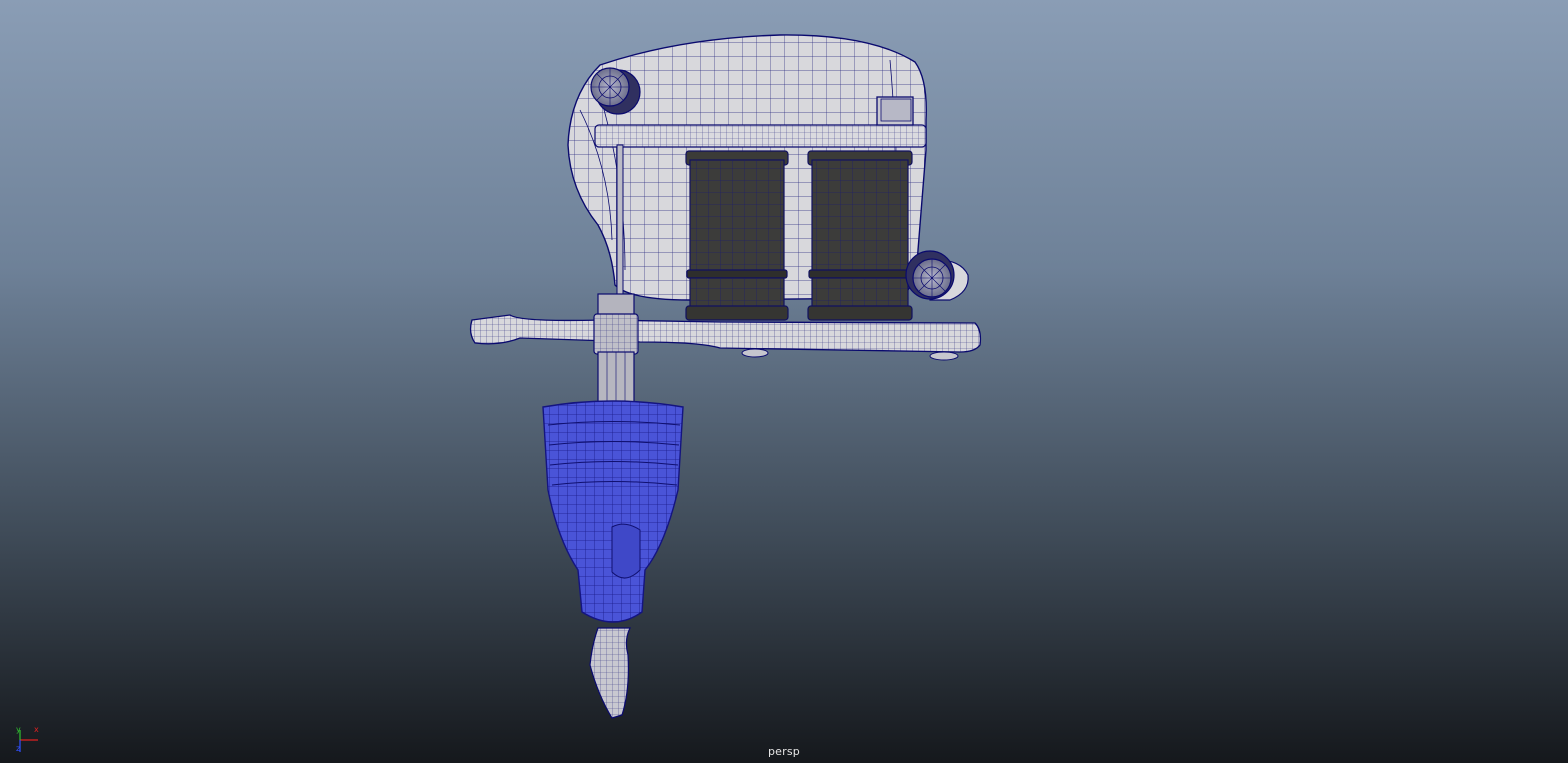 The width and height of the screenshot is (1568, 763). What do you see at coordinates (610, 673) in the screenshot?
I see `needle-tip` at bounding box center [610, 673].